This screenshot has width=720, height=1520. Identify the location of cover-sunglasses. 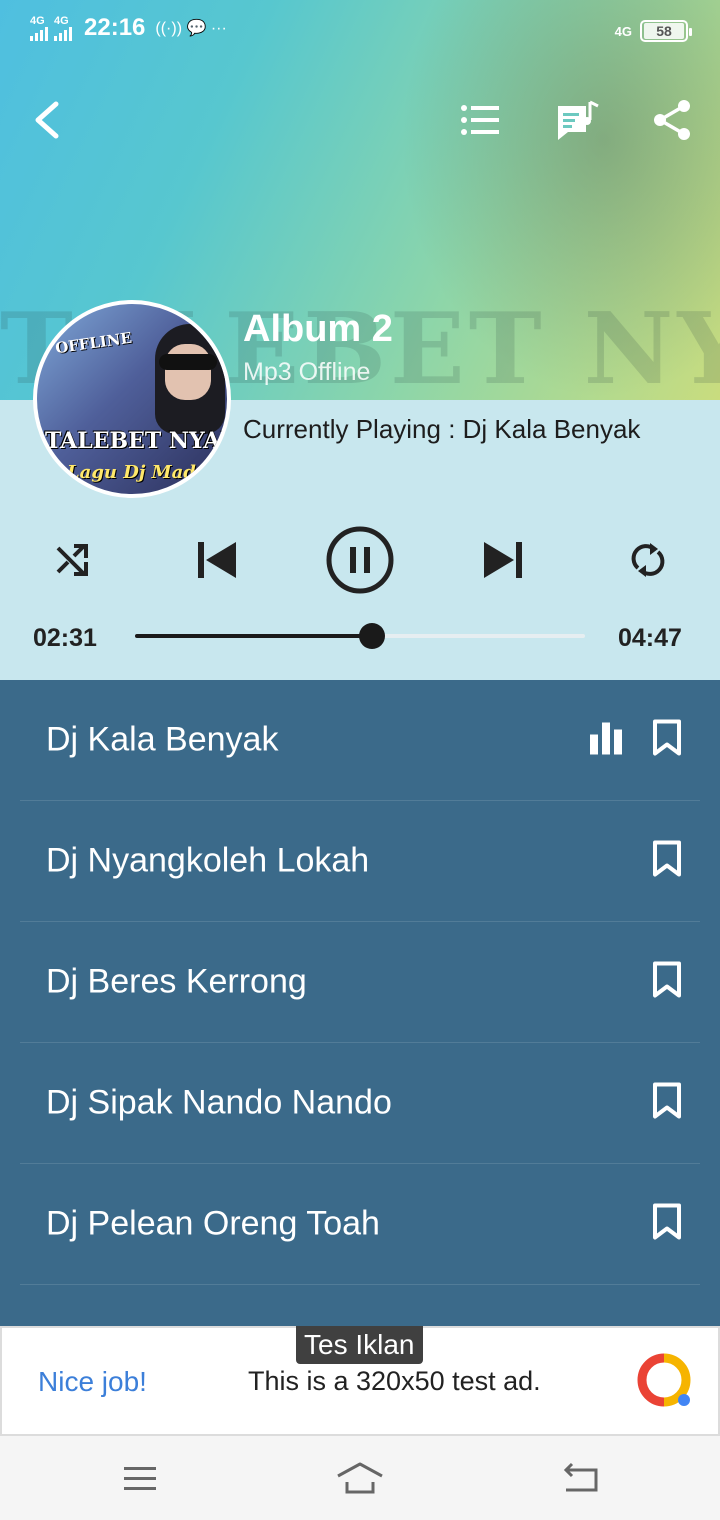
(188, 362).